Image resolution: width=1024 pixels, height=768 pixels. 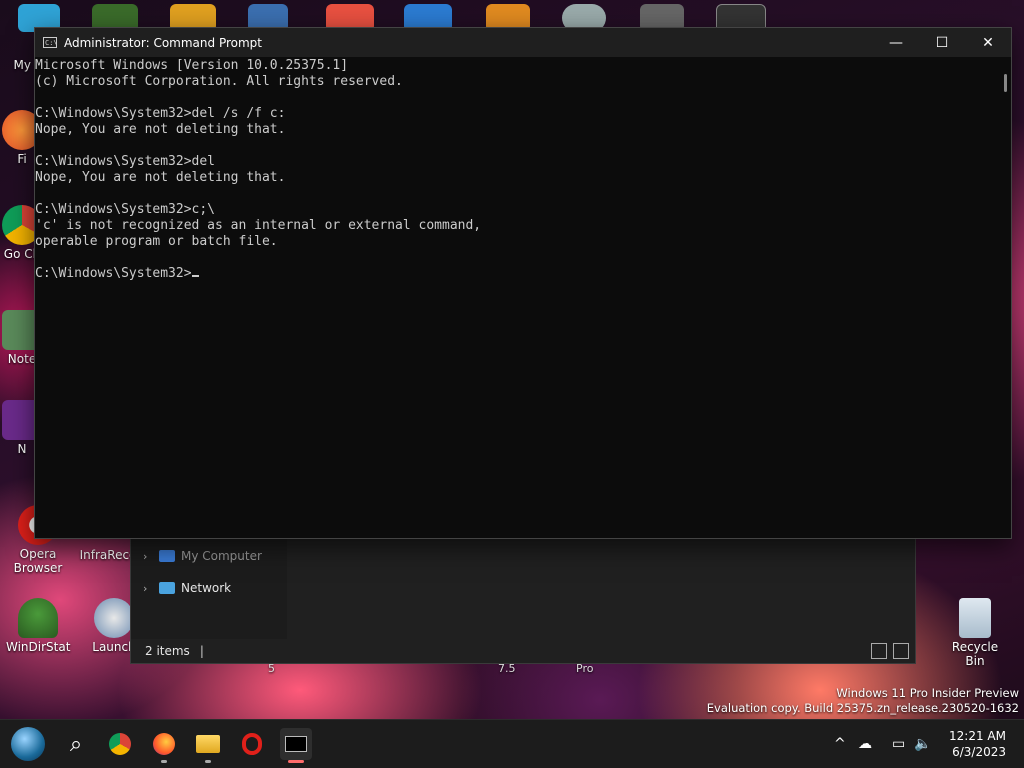 I want to click on item-count: 2 items, so click(x=167, y=651).